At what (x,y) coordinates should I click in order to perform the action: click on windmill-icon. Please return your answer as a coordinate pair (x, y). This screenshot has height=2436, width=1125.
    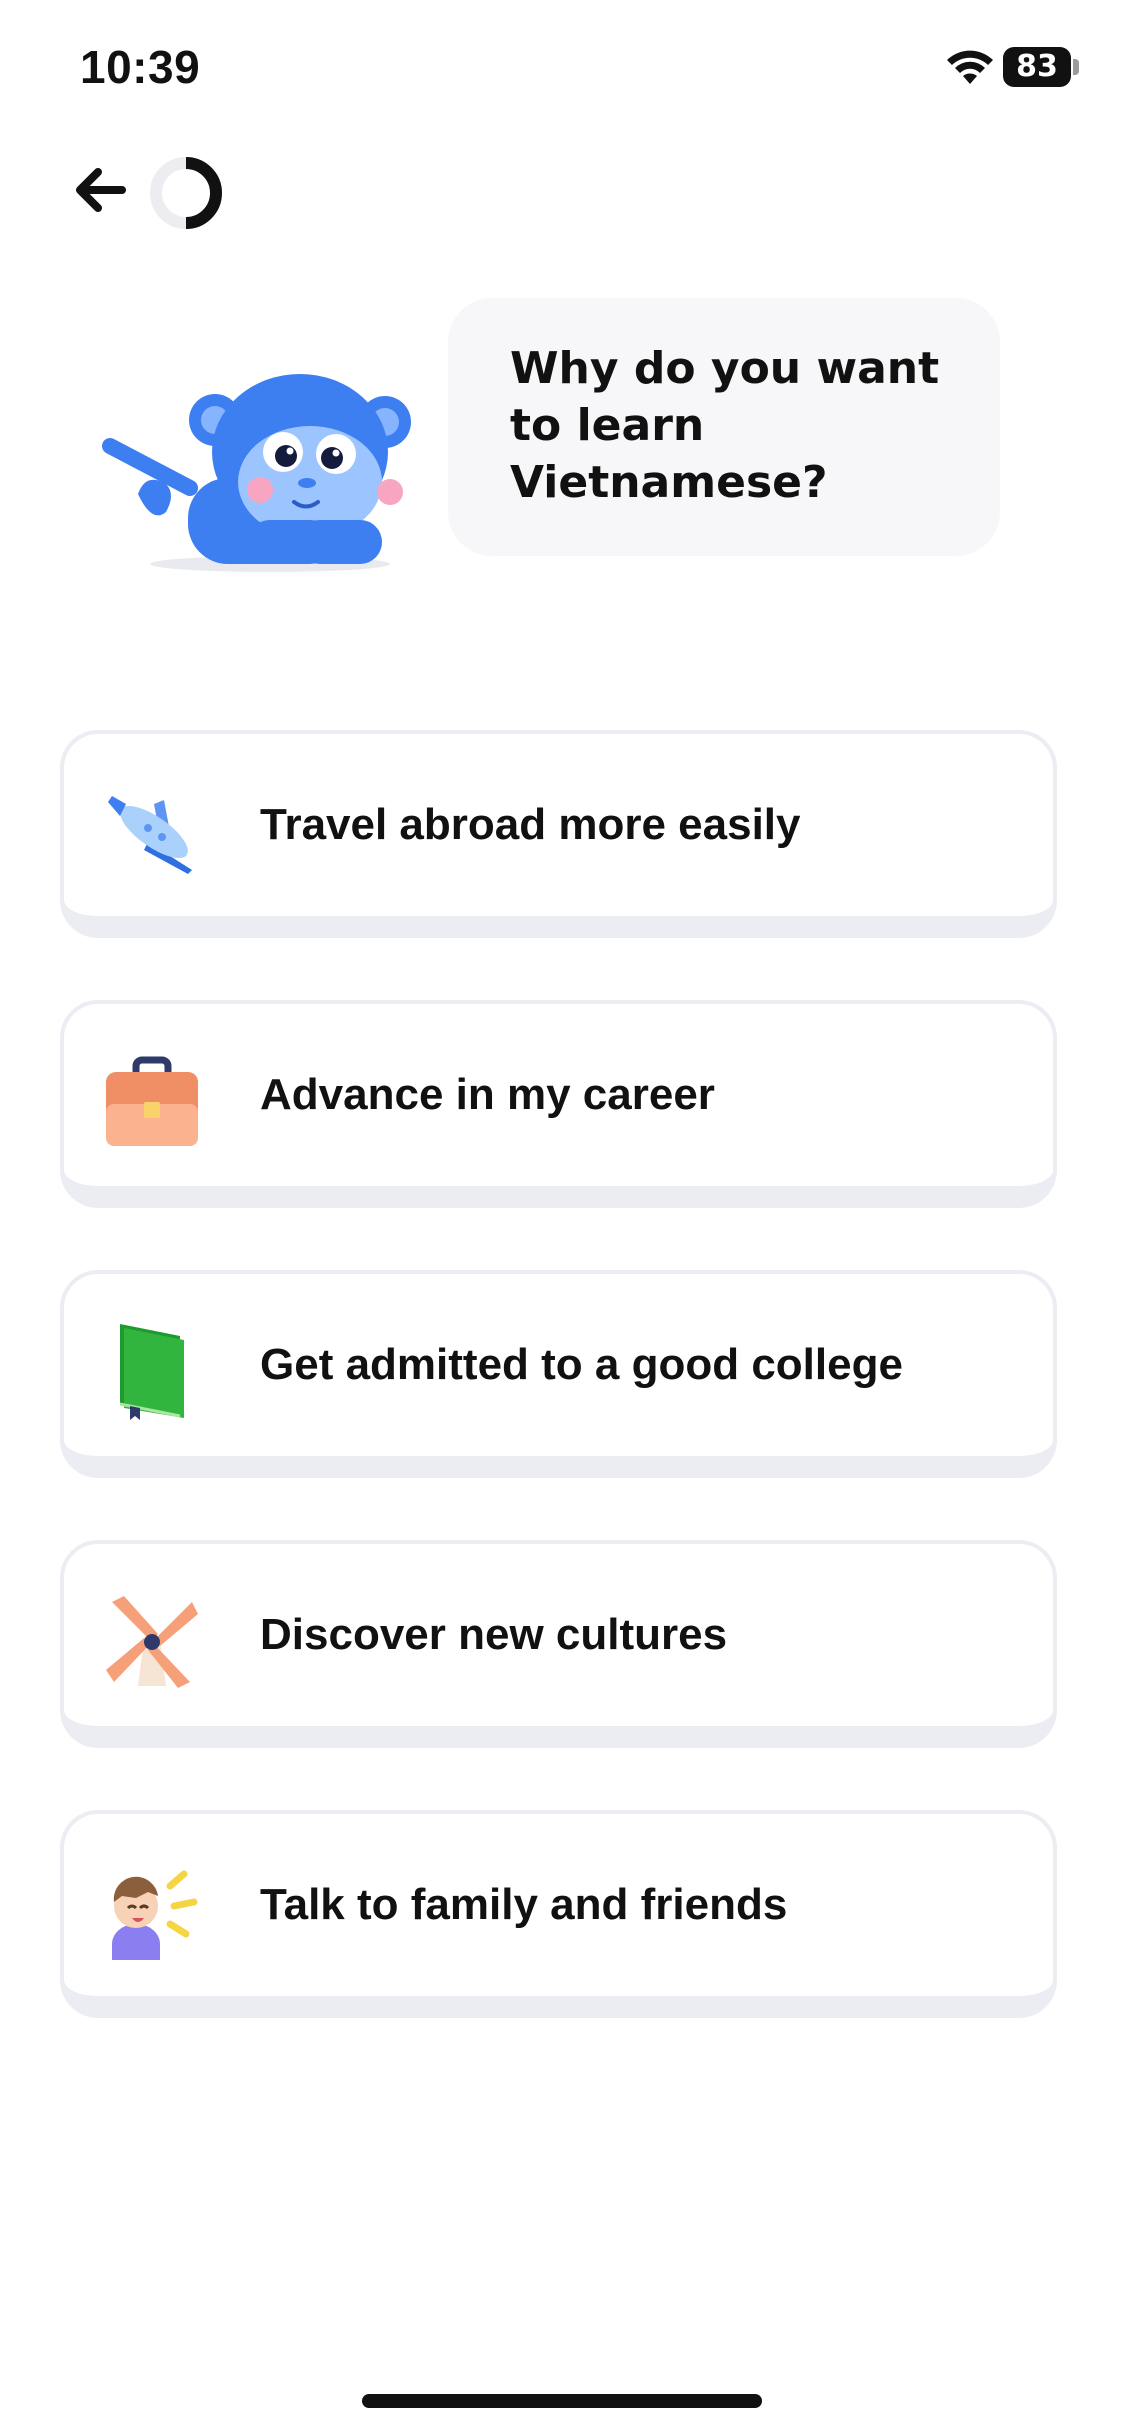
    Looking at the image, I should click on (152, 1642).